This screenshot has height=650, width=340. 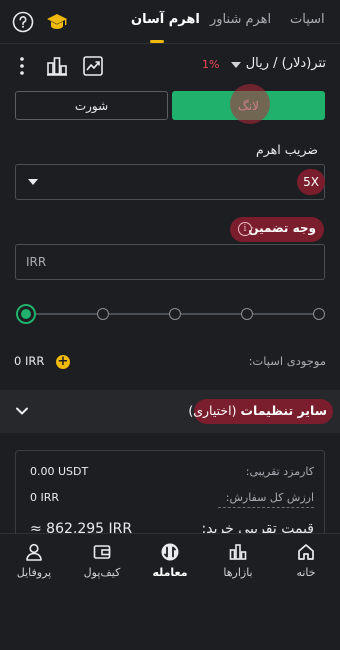 I want to click on nav-profile-label: پروفایل, so click(x=34, y=572).